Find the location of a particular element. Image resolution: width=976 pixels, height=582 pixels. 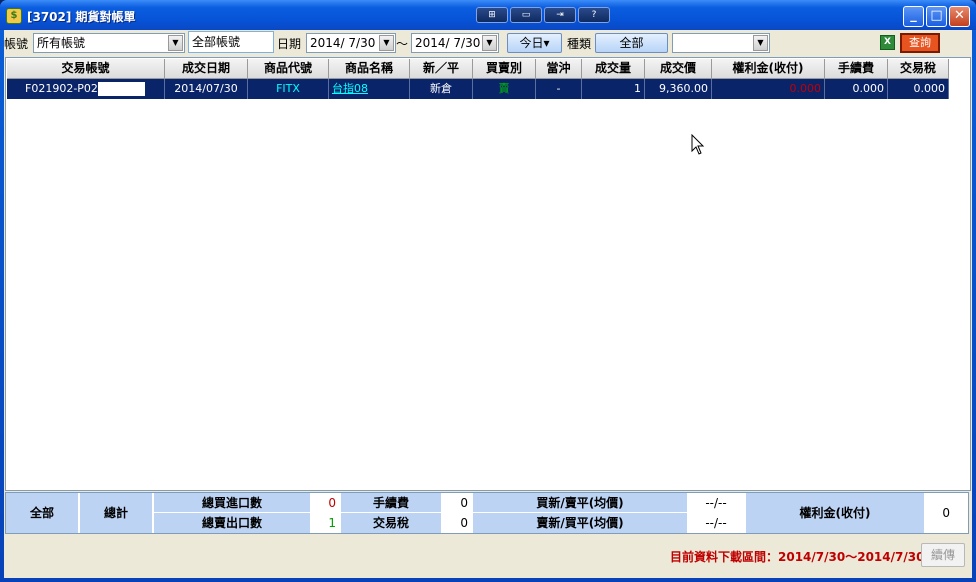

summary-all-label: 全部 is located at coordinates (42, 513).